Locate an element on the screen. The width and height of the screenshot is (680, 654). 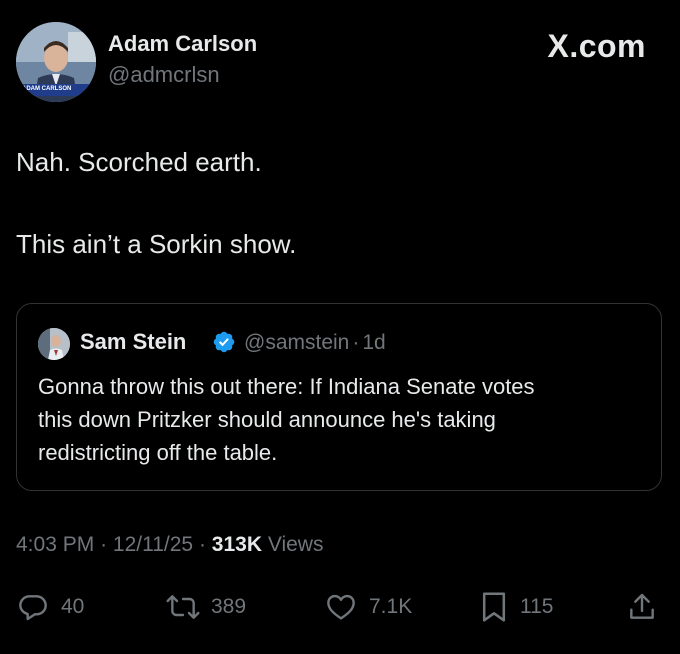
quoted-post-age: 1d is located at coordinates (373, 342).